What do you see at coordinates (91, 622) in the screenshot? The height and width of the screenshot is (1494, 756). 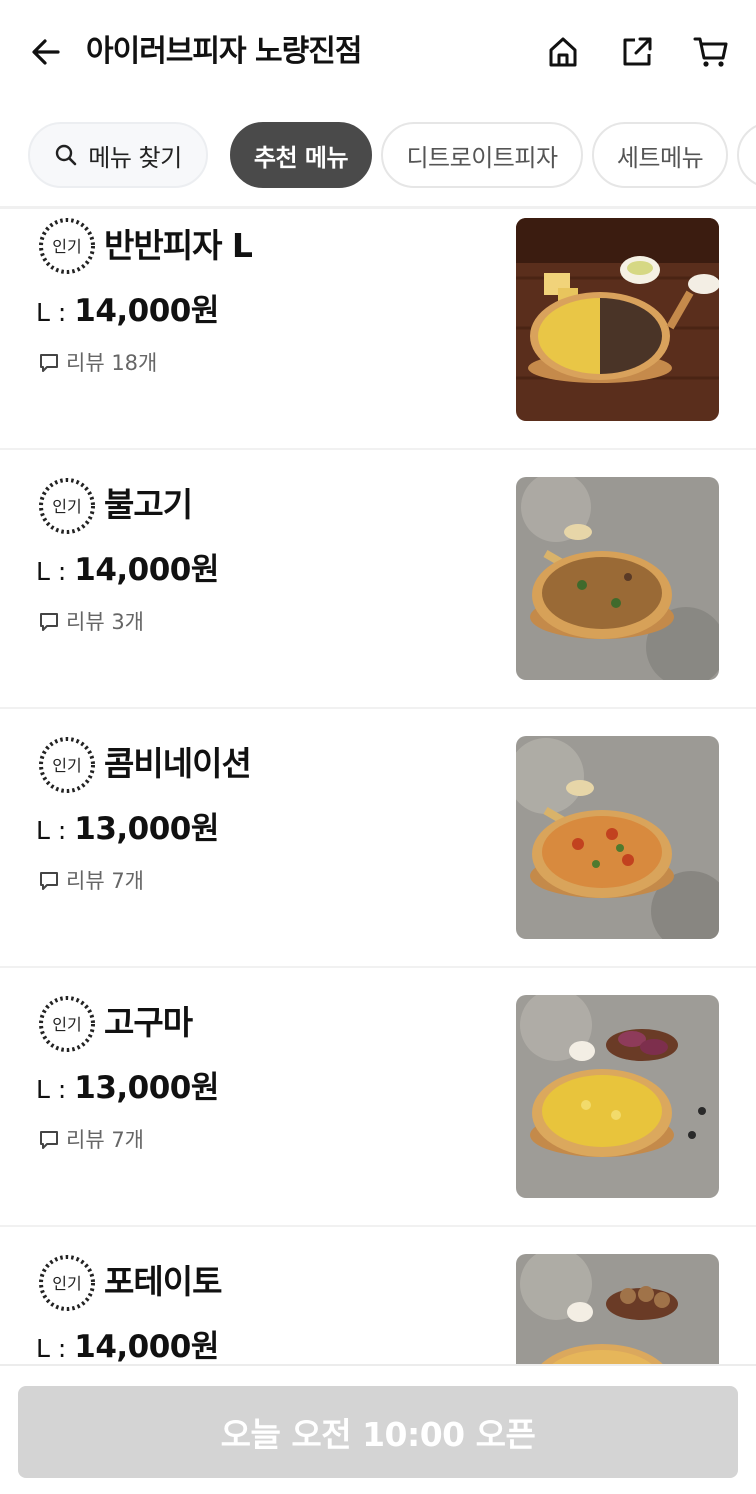 I see `menu-item-reviews: 리뷰 3개` at bounding box center [91, 622].